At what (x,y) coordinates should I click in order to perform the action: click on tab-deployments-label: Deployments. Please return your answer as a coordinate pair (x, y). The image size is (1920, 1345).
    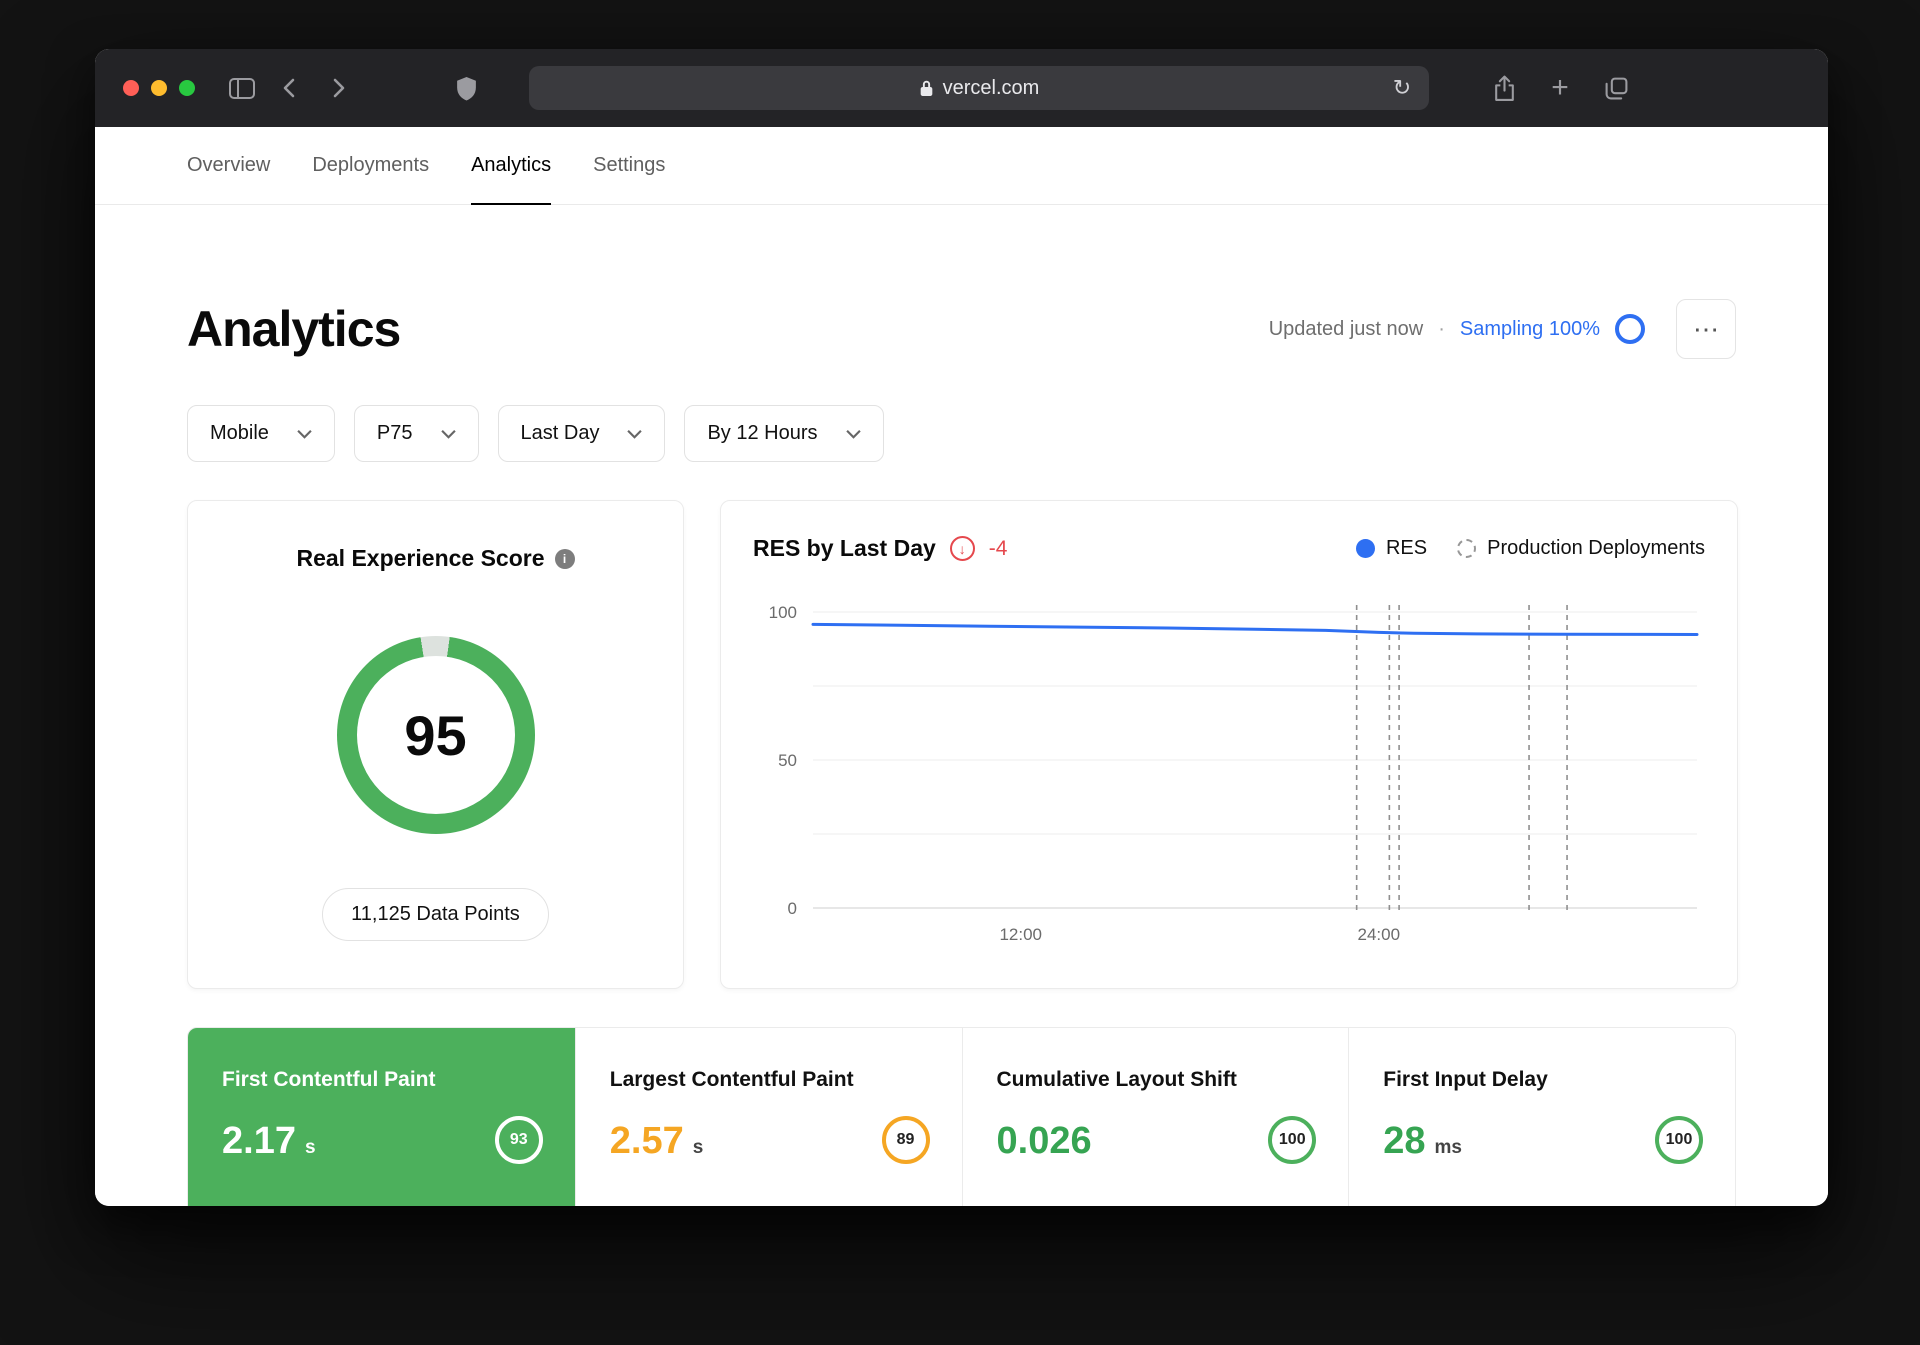
    Looking at the image, I should click on (371, 164).